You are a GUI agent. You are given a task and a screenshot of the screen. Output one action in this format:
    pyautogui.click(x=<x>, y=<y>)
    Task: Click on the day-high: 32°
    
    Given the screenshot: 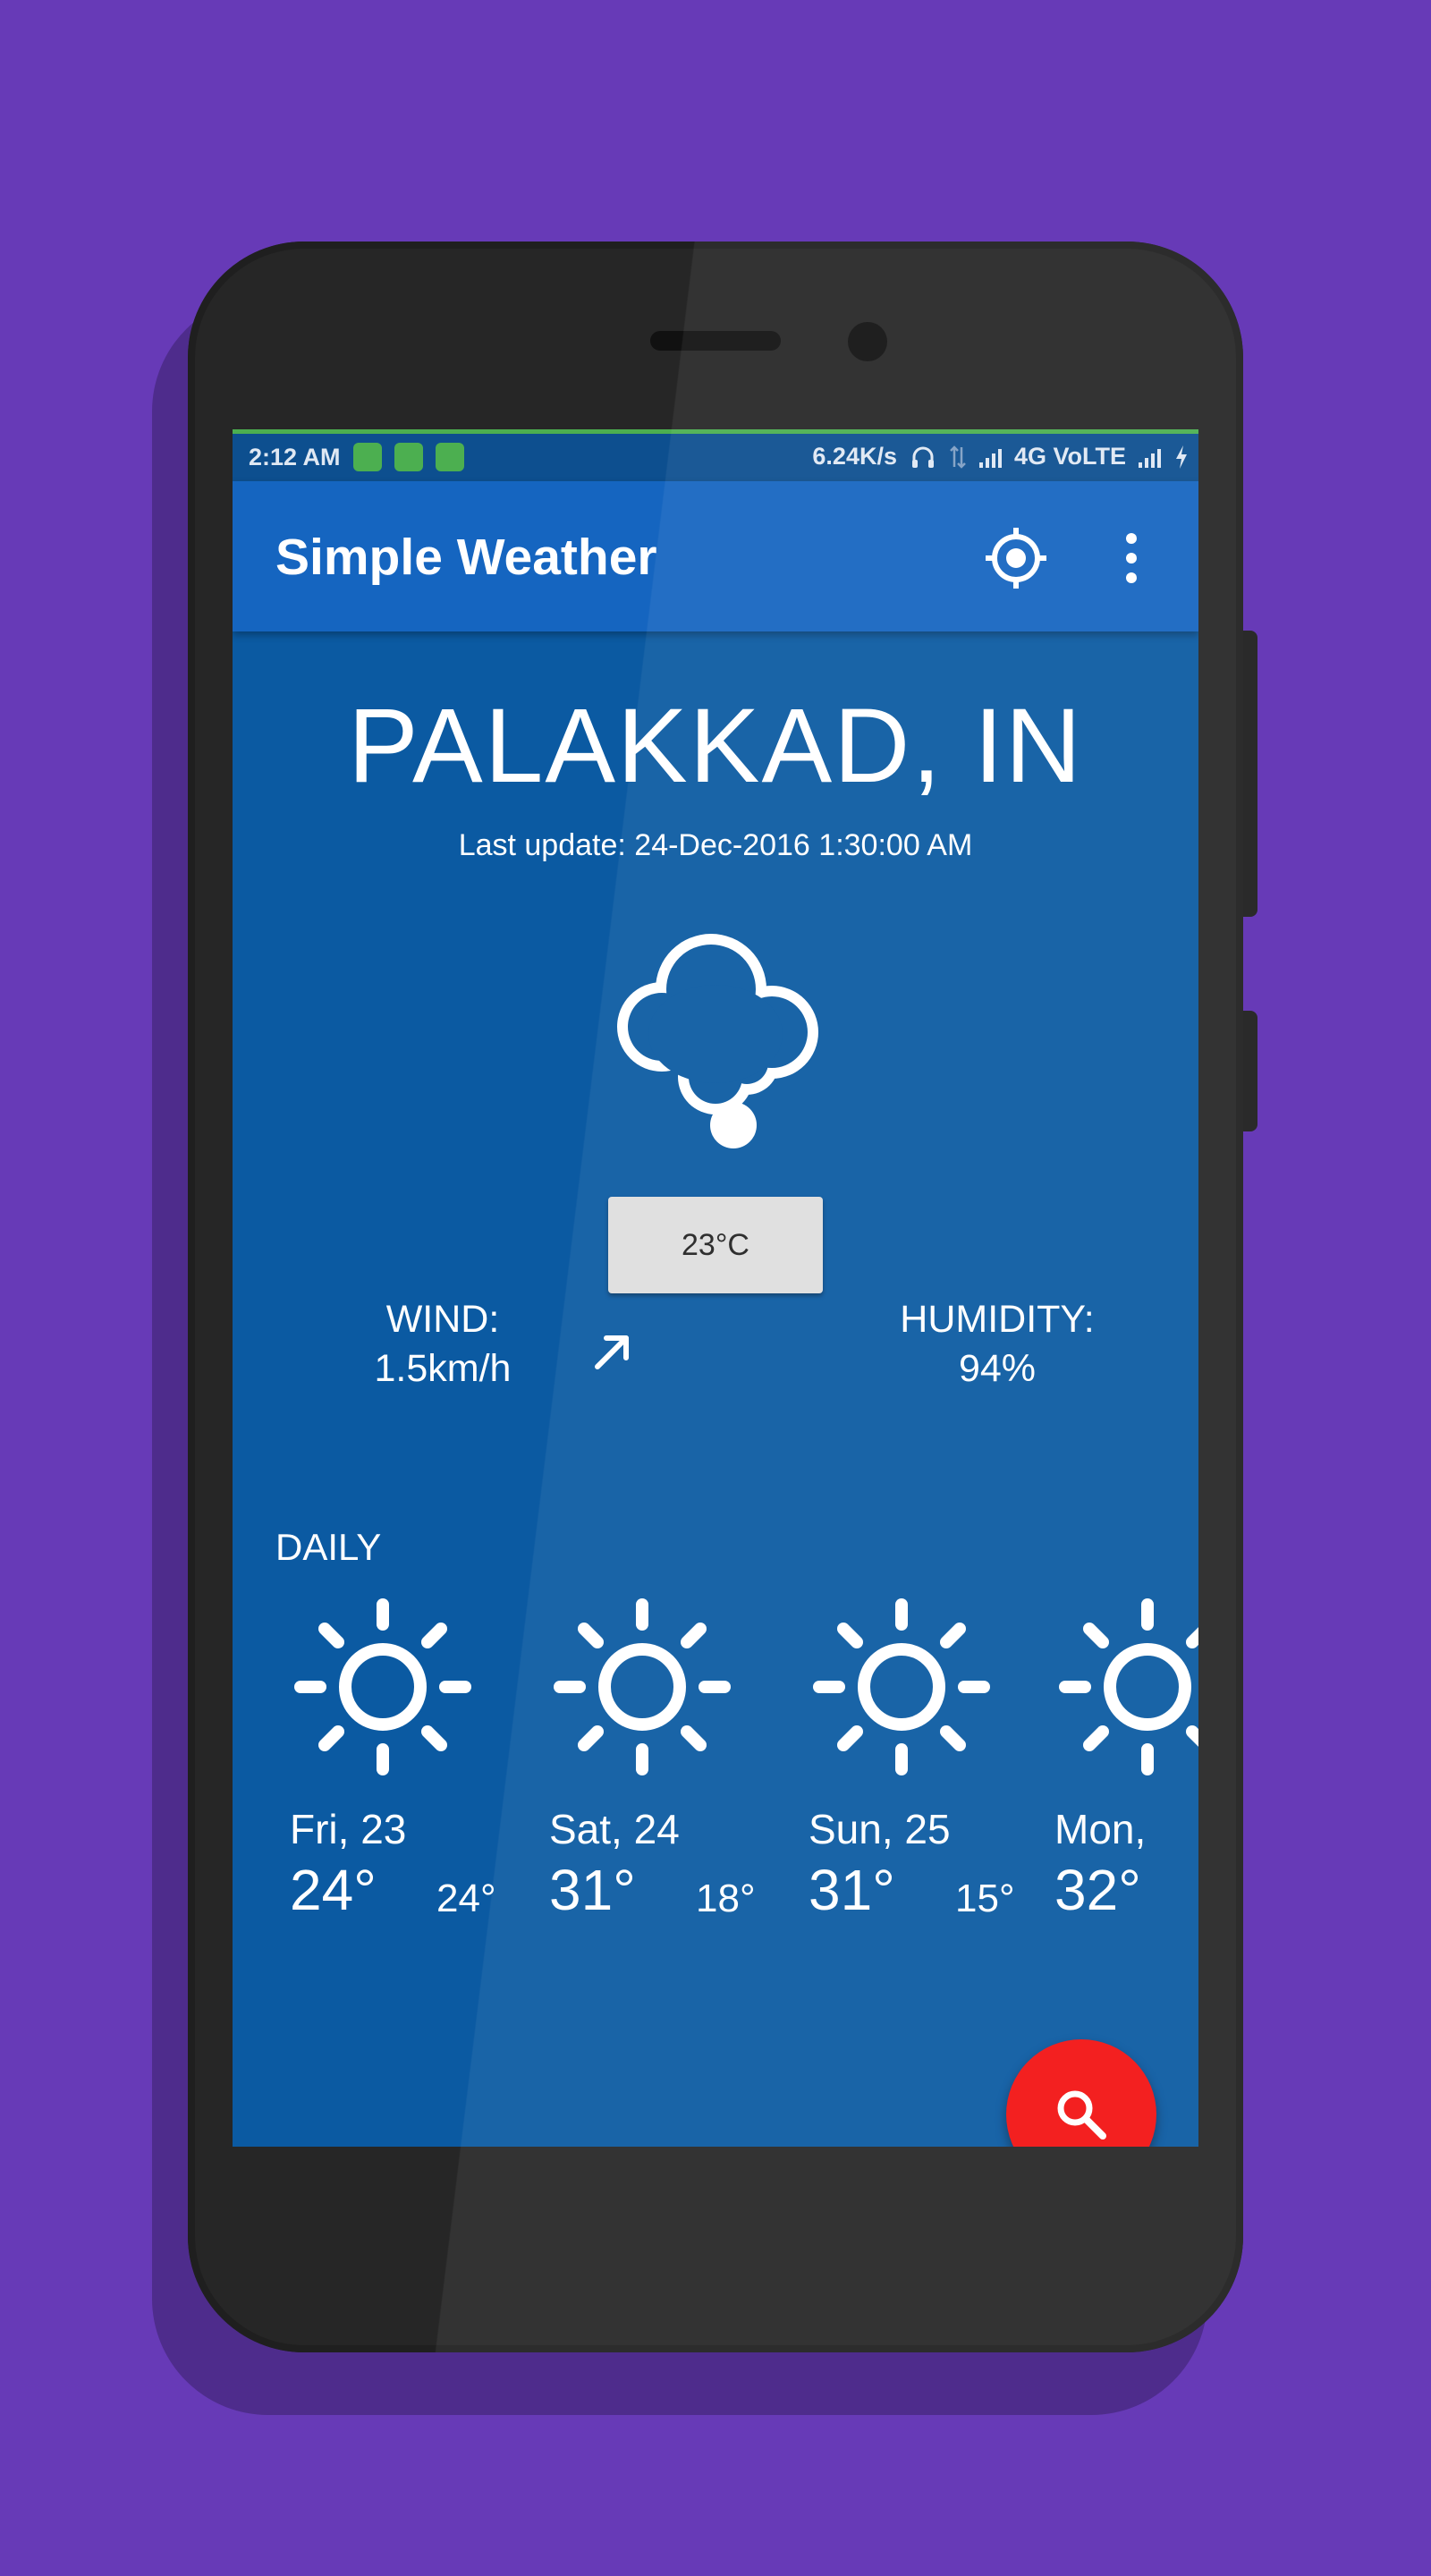 What is the action you would take?
    pyautogui.click(x=1098, y=1890)
    